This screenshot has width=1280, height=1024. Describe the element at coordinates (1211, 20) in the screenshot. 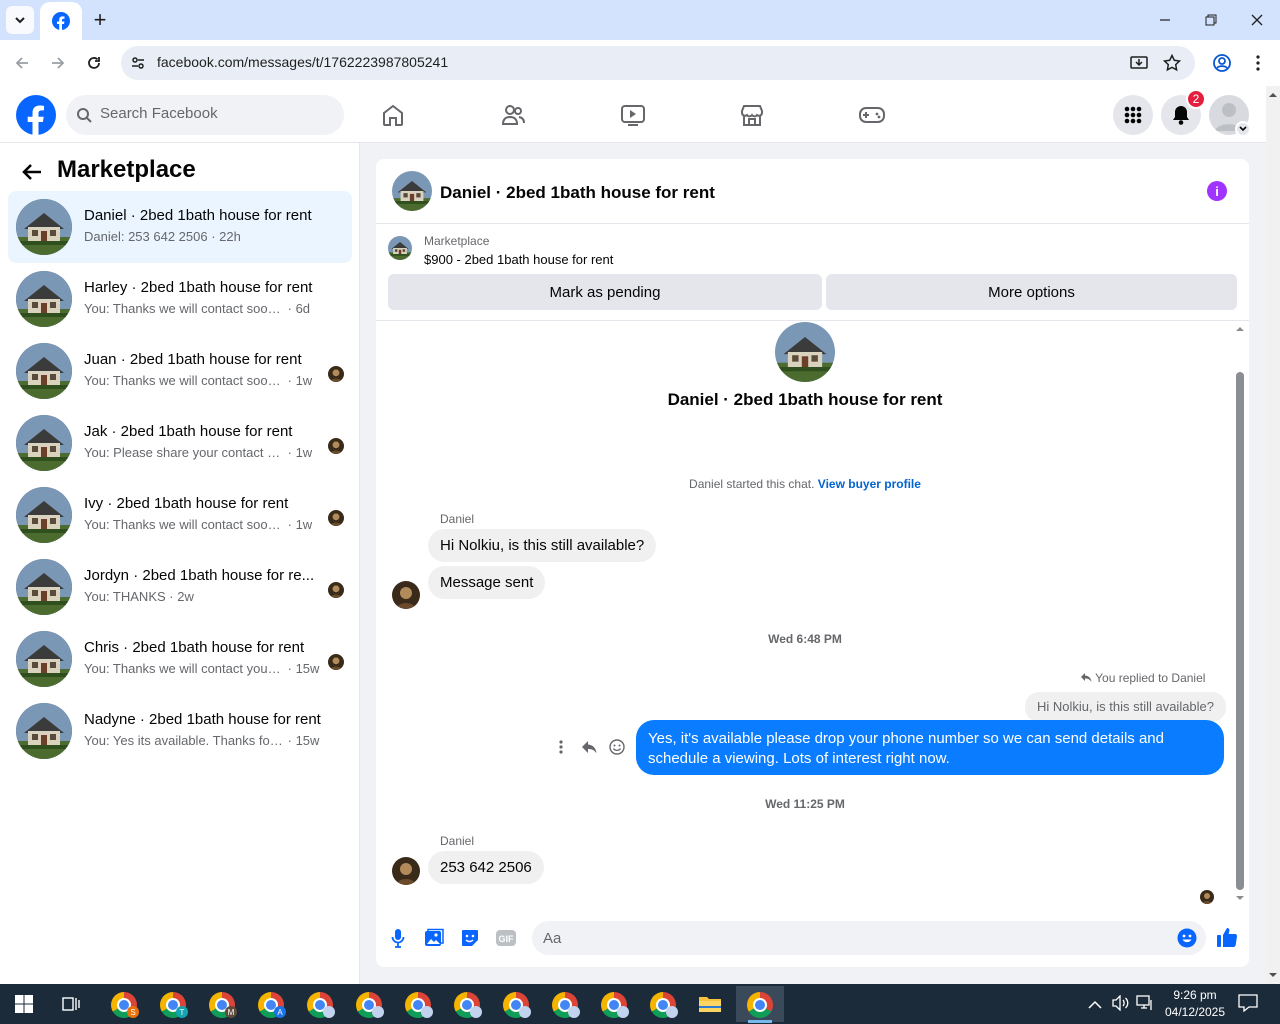

I see `restore-button` at that location.